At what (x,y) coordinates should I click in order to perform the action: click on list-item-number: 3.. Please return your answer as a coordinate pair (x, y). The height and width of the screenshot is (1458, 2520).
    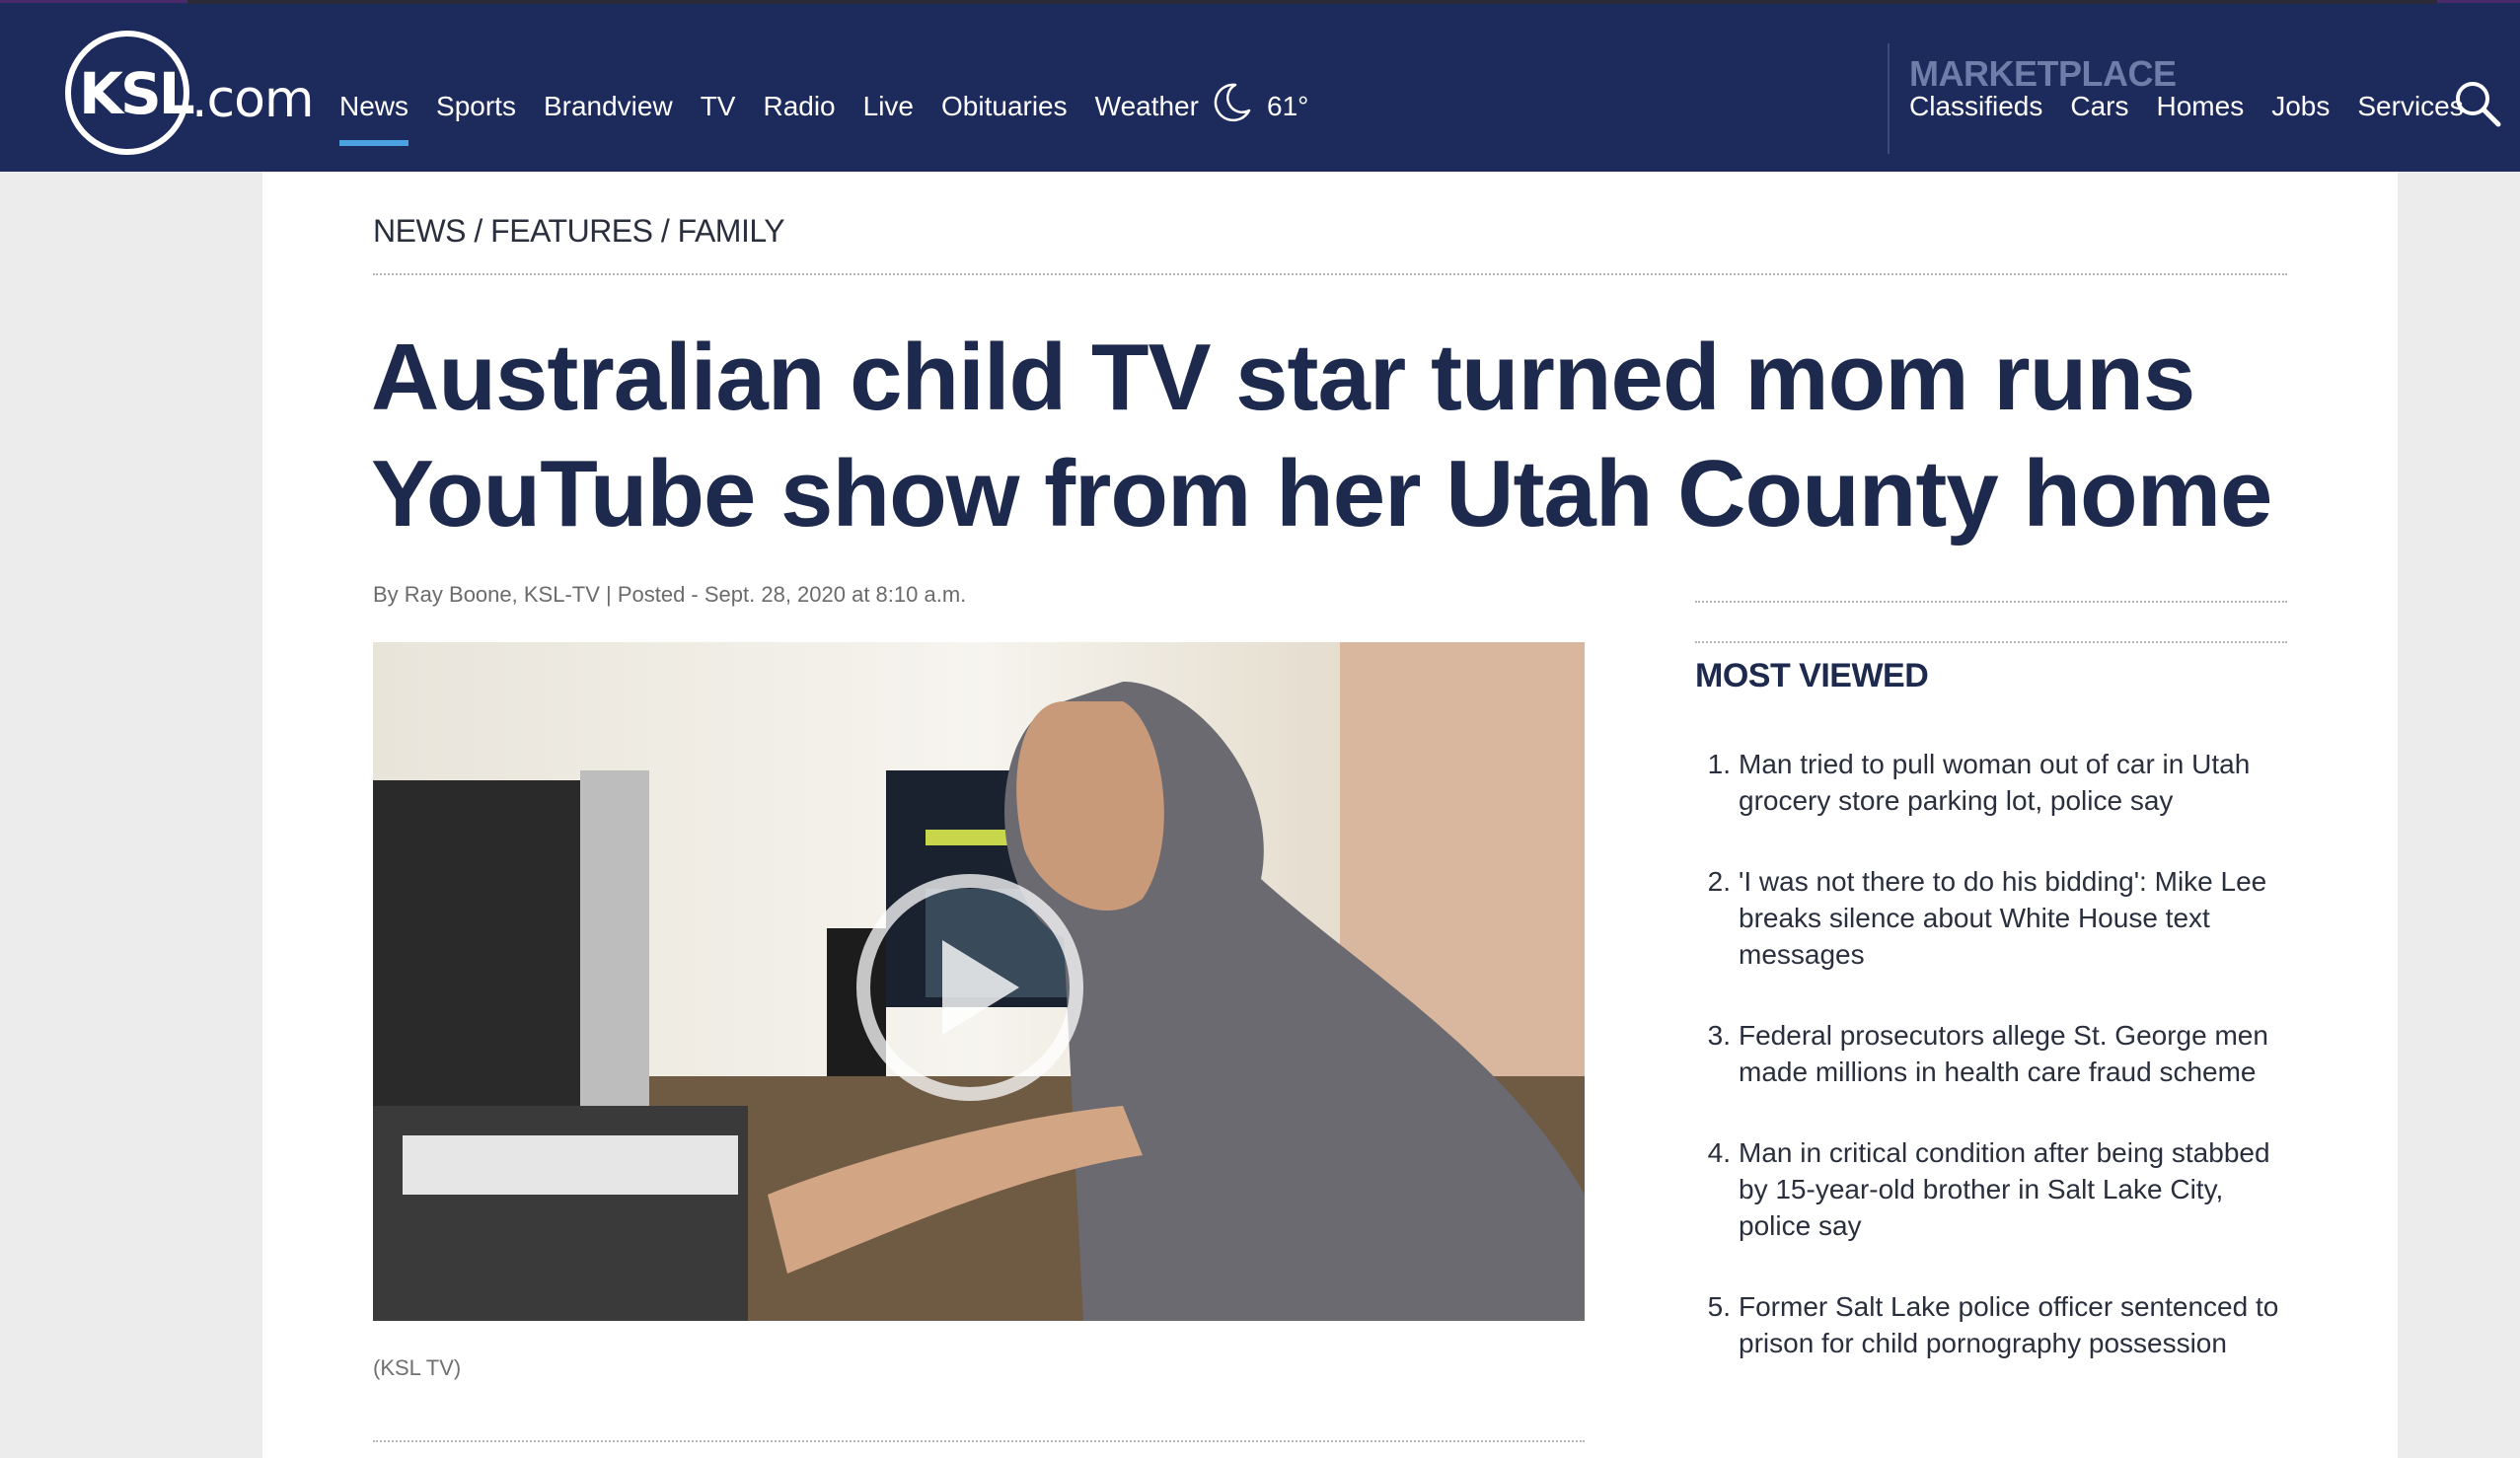
    Looking at the image, I should click on (1719, 1035).